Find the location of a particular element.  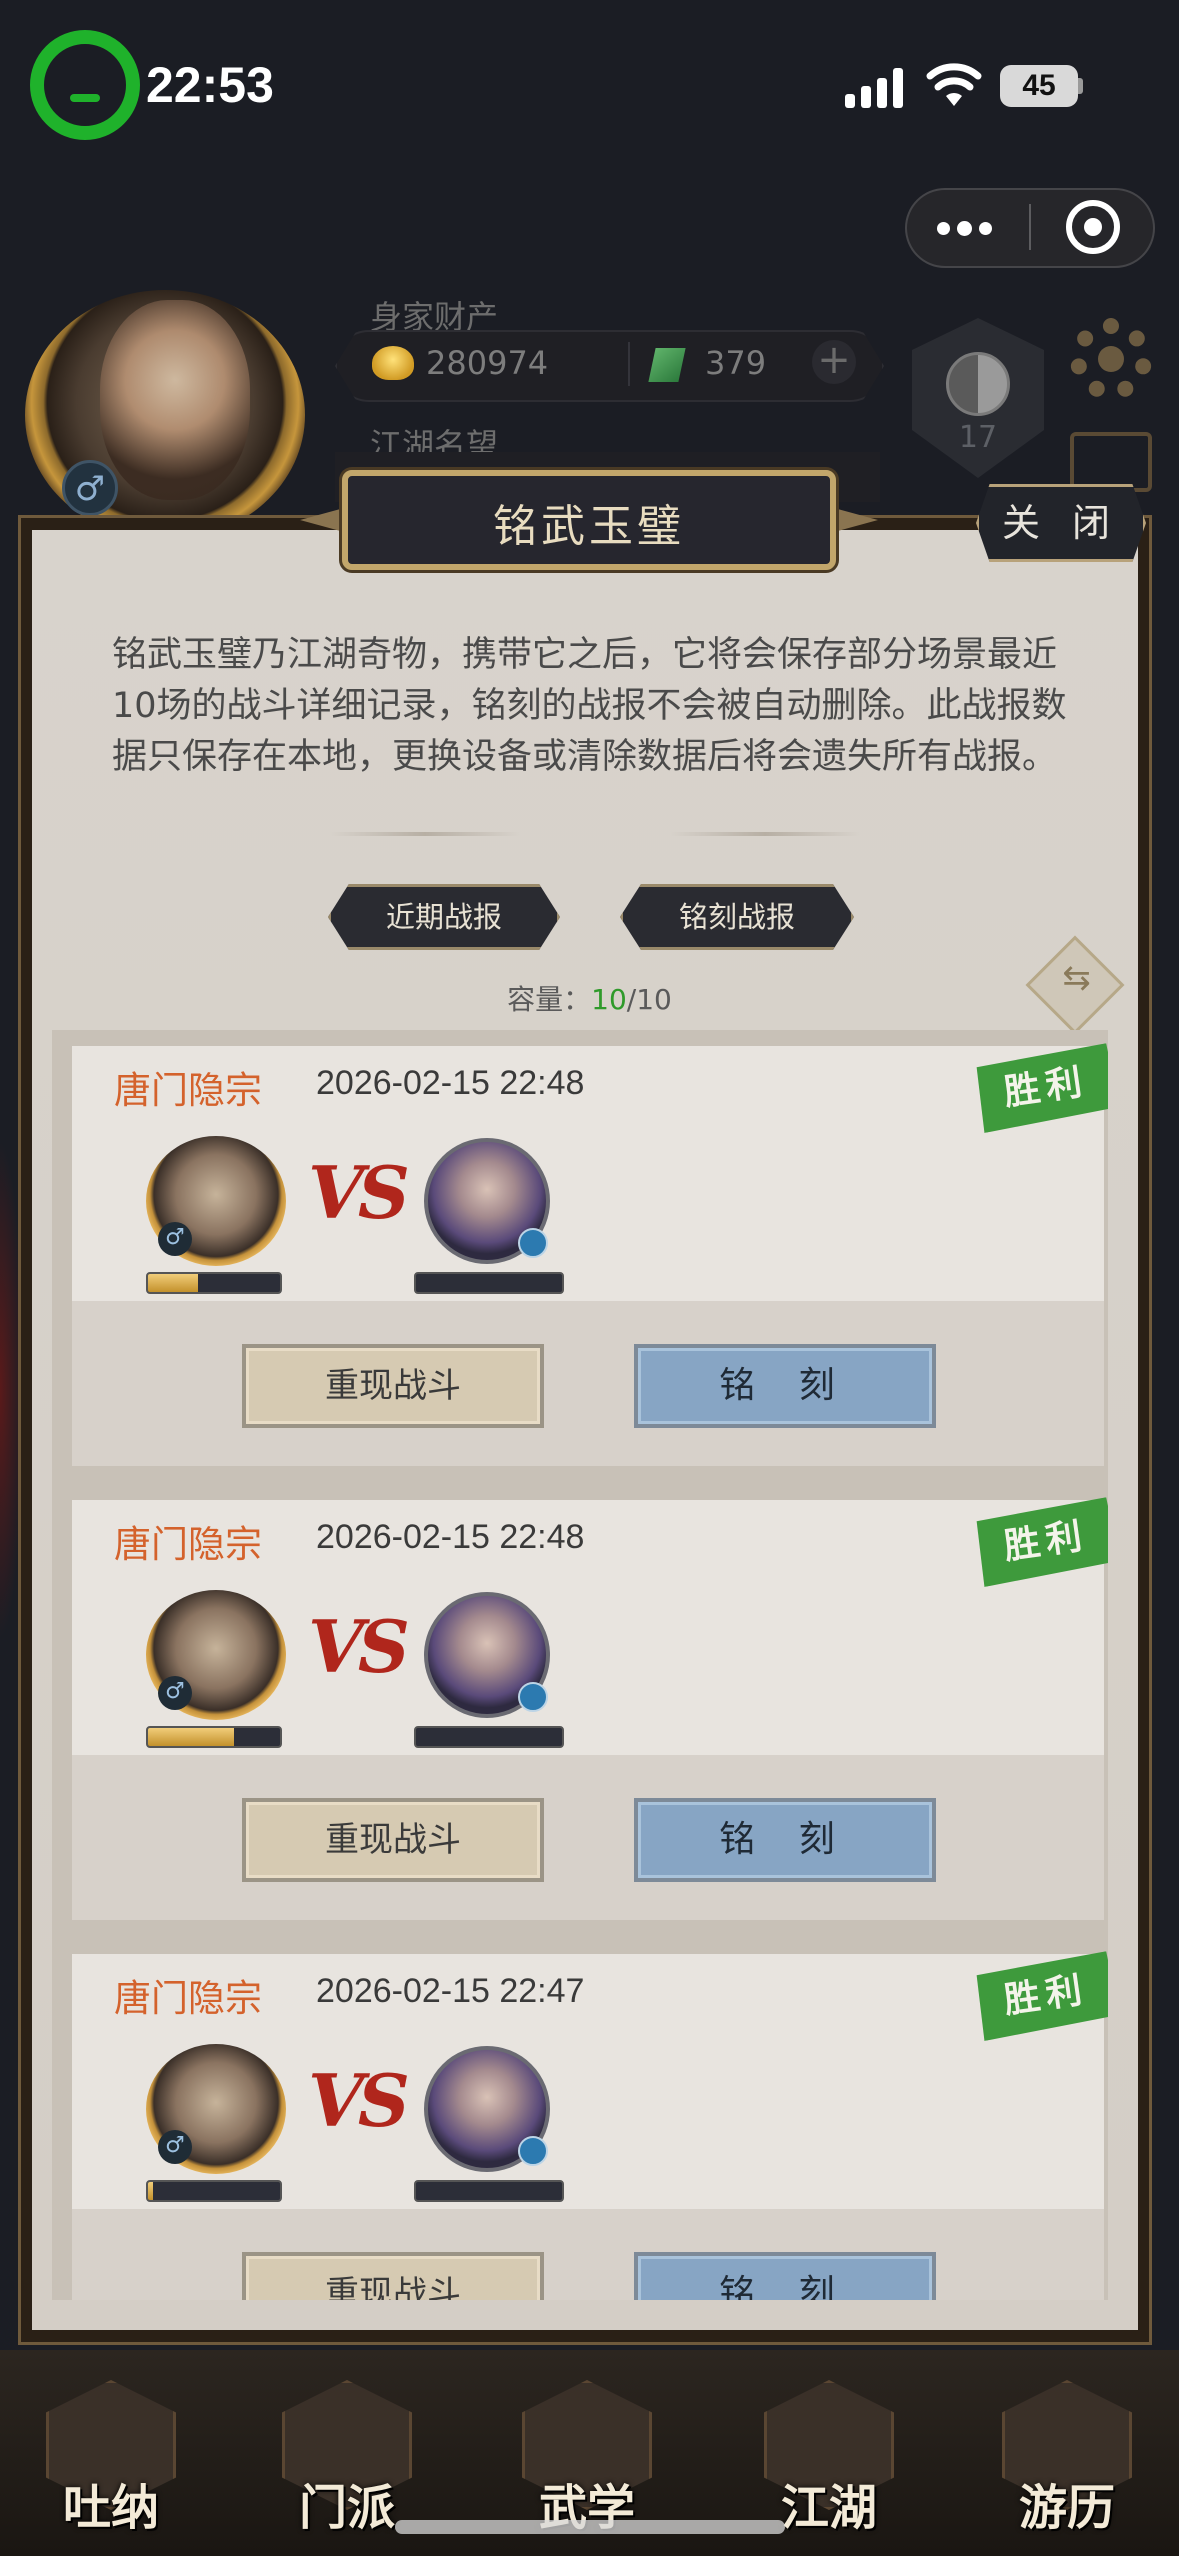

divider-ornament-right is located at coordinates (765, 834).